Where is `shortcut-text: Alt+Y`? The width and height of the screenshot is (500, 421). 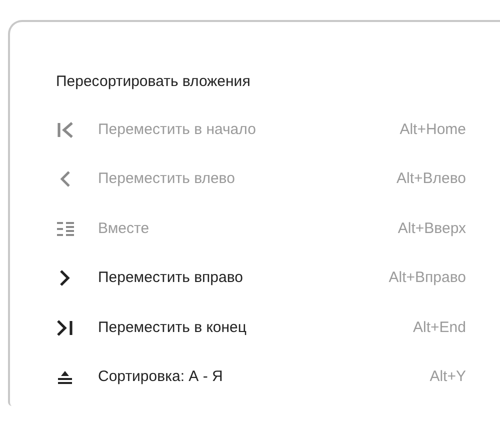
shortcut-text: Alt+Y is located at coordinates (447, 377).